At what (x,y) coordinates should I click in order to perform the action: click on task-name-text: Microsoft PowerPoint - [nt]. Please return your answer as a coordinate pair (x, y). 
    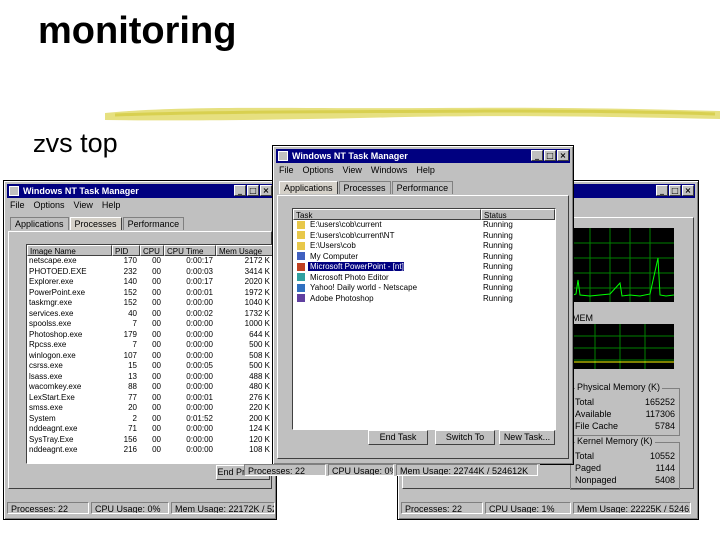
    Looking at the image, I should click on (356, 266).